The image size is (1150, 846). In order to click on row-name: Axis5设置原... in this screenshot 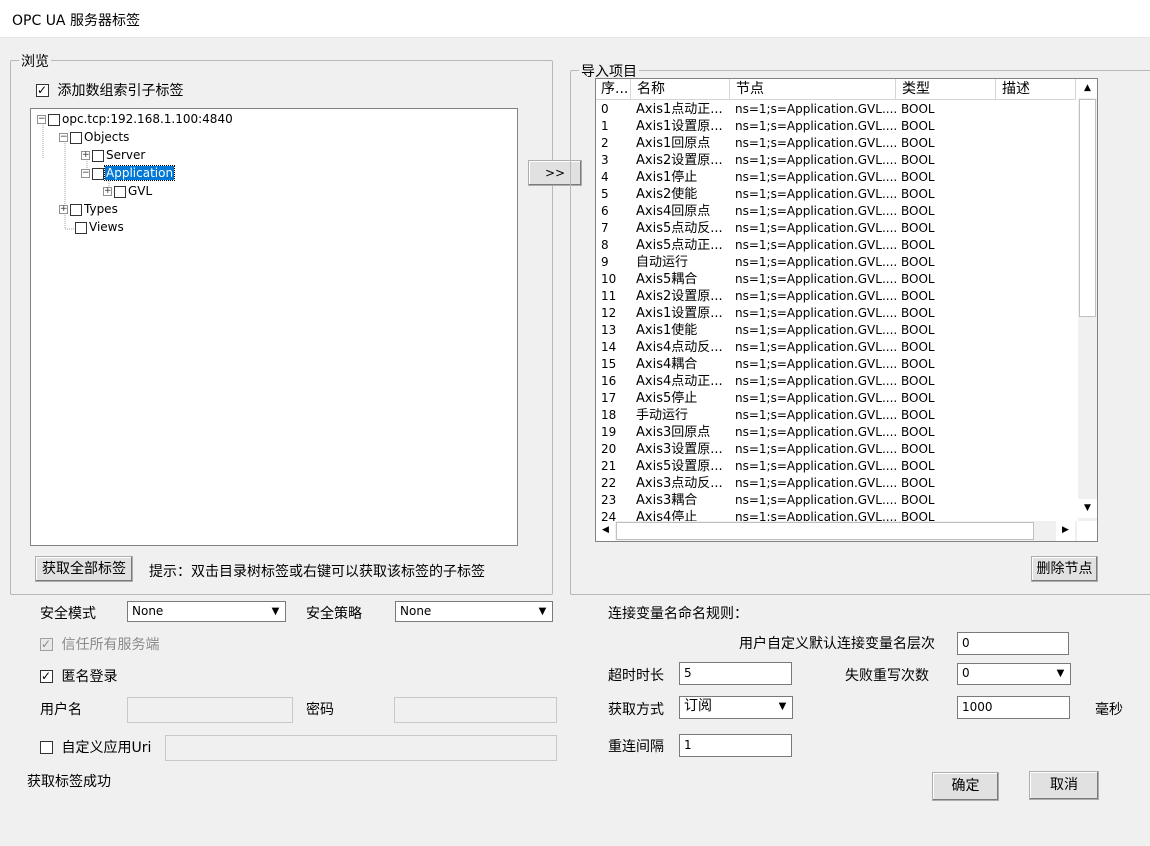, I will do `click(679, 466)`.